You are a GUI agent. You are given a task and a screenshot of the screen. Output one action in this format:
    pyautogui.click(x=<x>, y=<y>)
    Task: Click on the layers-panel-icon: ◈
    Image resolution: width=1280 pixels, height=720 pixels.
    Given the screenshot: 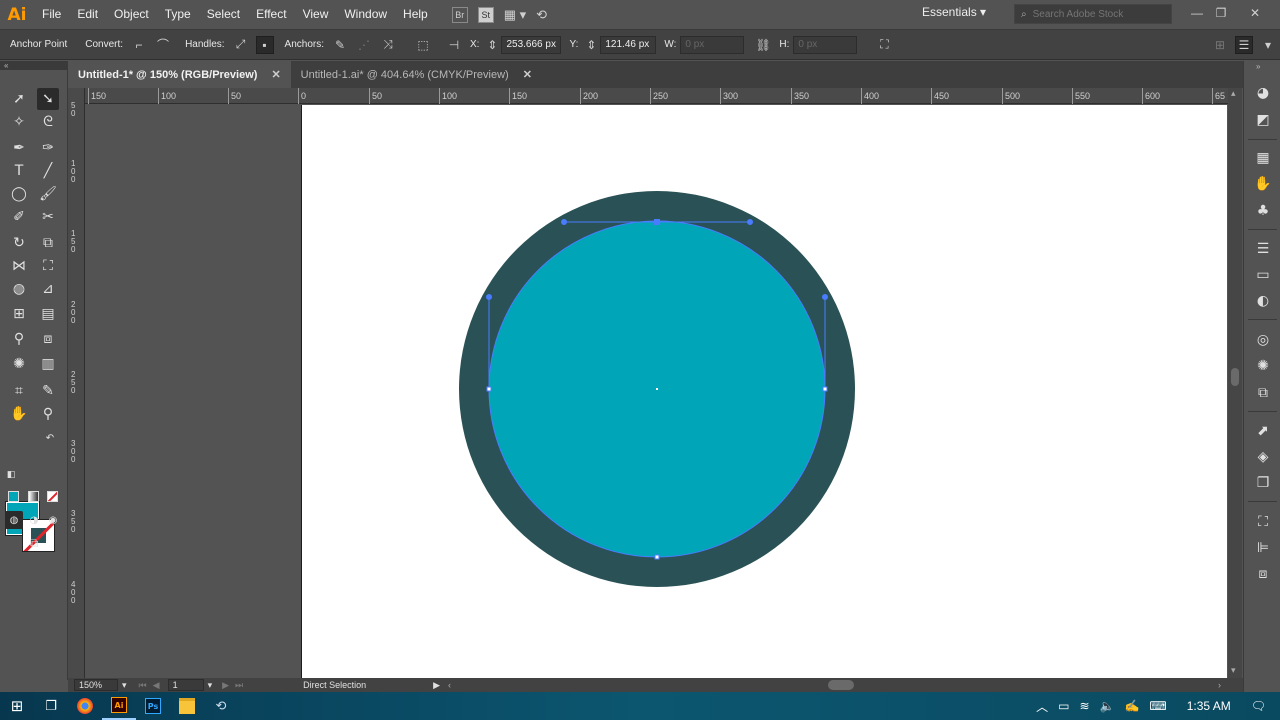 What is the action you would take?
    pyautogui.click(x=1263, y=457)
    